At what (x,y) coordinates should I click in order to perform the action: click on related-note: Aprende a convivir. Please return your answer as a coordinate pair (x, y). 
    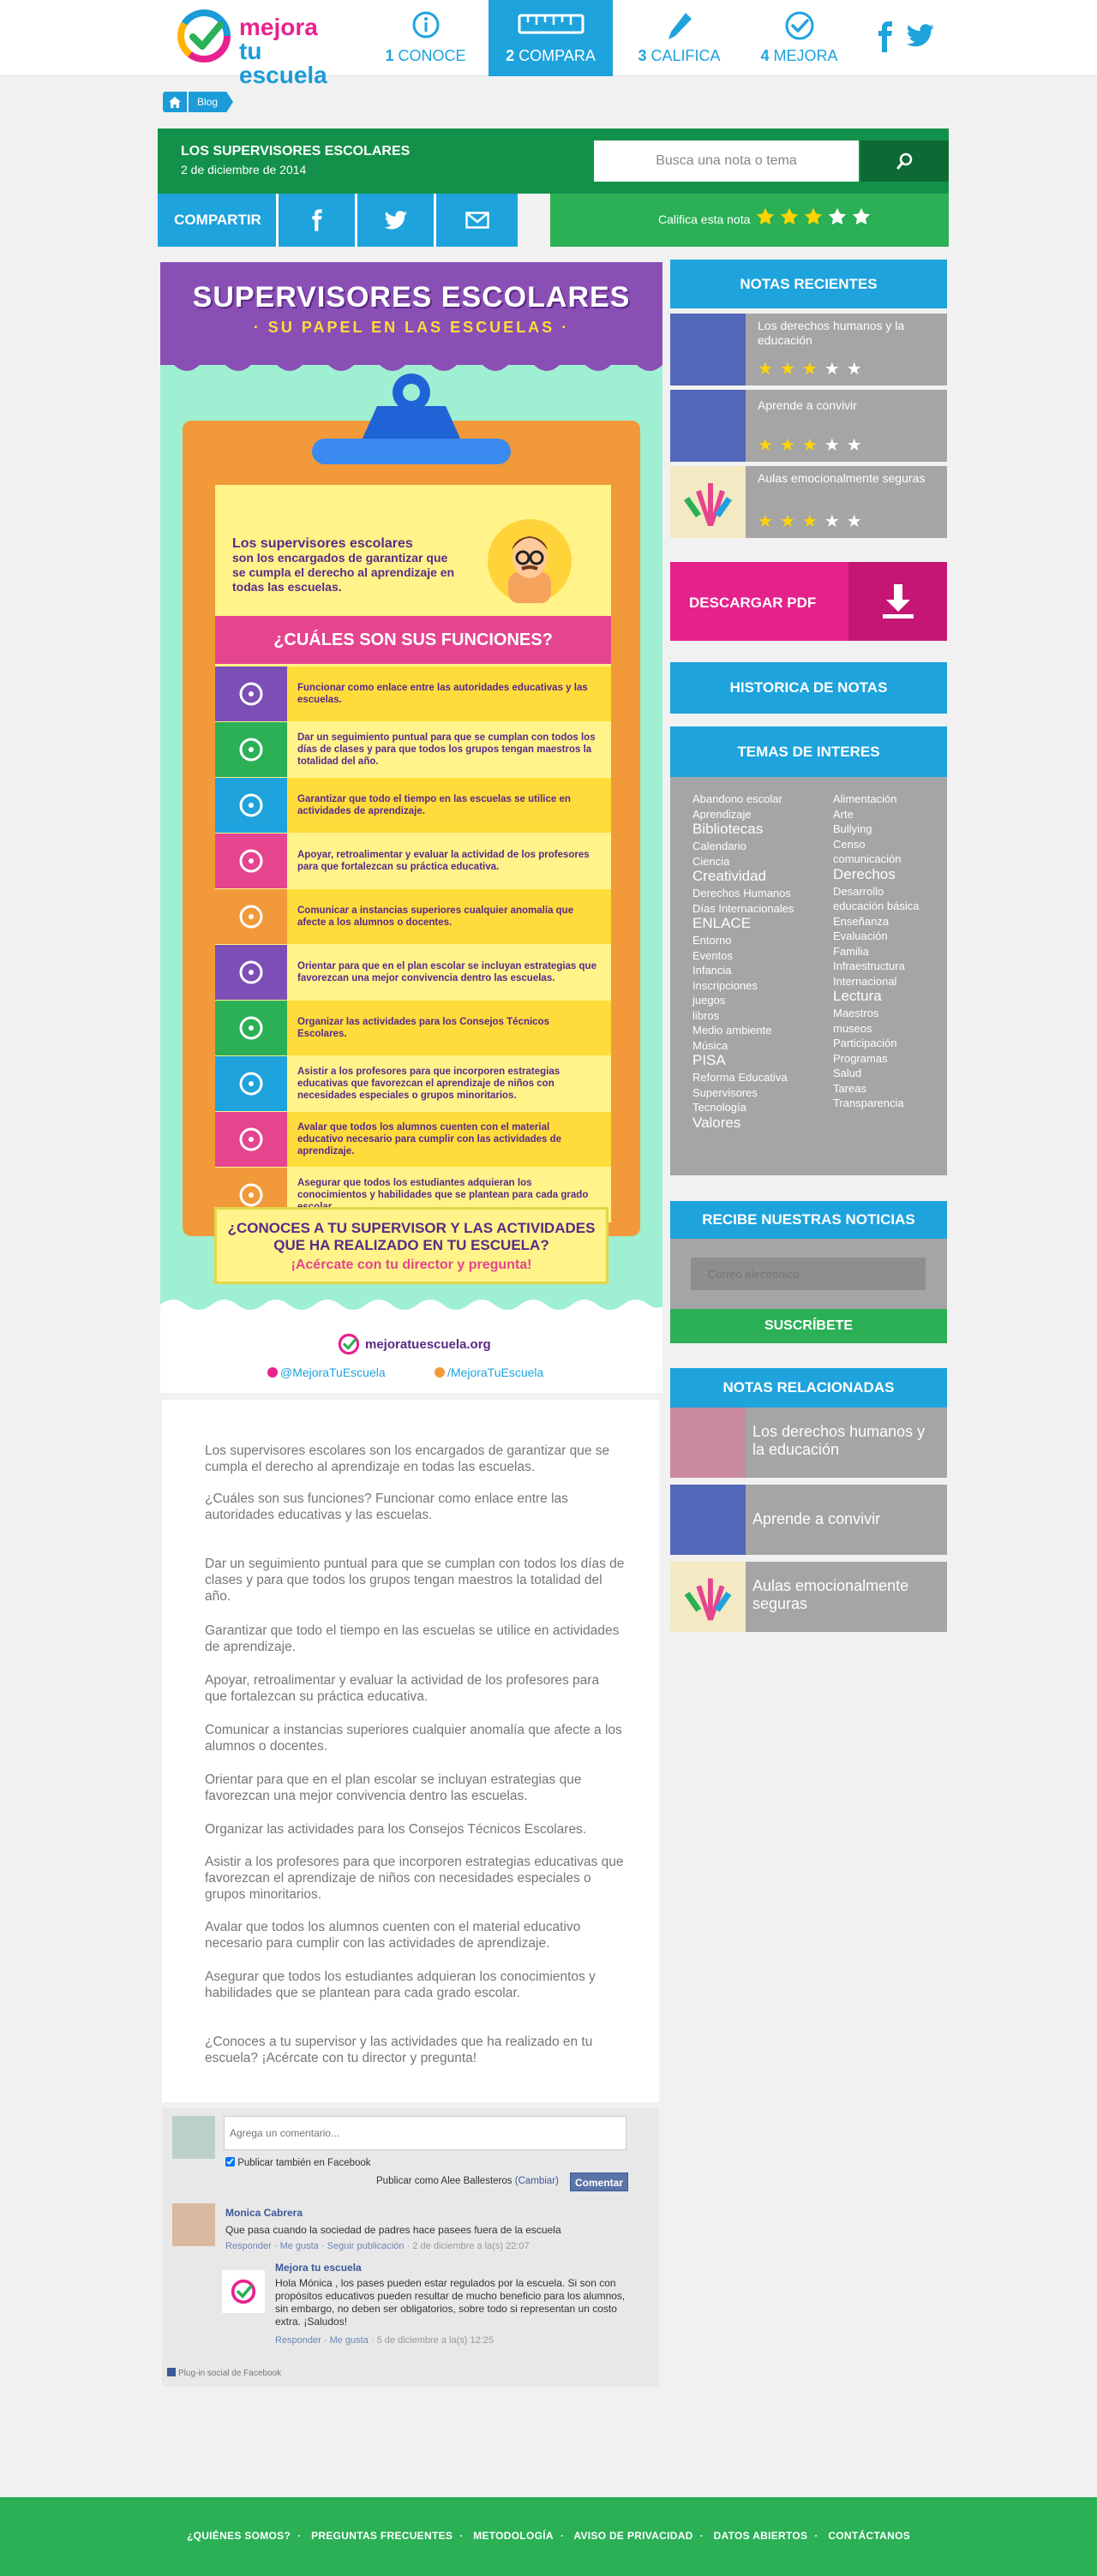
    Looking at the image, I should click on (808, 1520).